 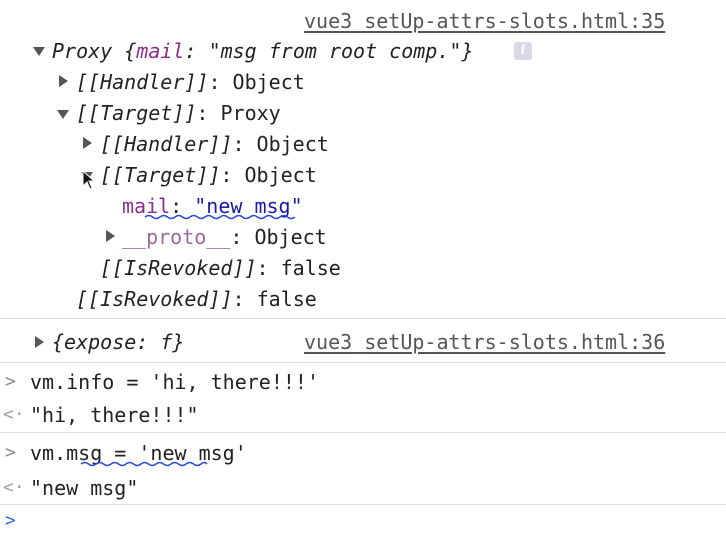 What do you see at coordinates (467, 51) in the screenshot?
I see `summary-suffix: }` at bounding box center [467, 51].